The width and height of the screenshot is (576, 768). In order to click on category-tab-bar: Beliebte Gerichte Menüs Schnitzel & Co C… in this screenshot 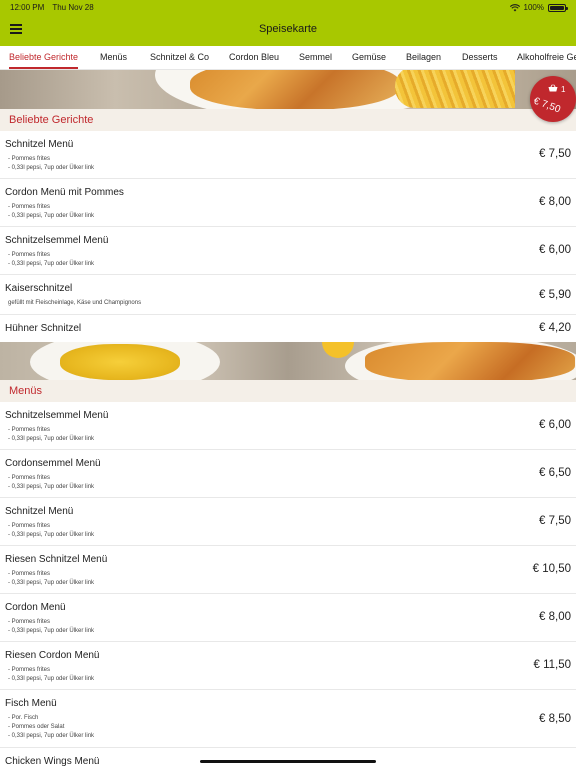, I will do `click(288, 58)`.